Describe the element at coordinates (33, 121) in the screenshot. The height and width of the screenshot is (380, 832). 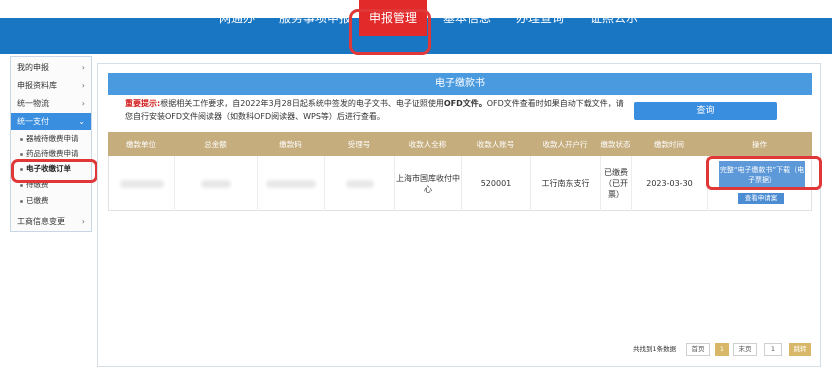
I see `sidebar-item-label: 统一支付` at that location.